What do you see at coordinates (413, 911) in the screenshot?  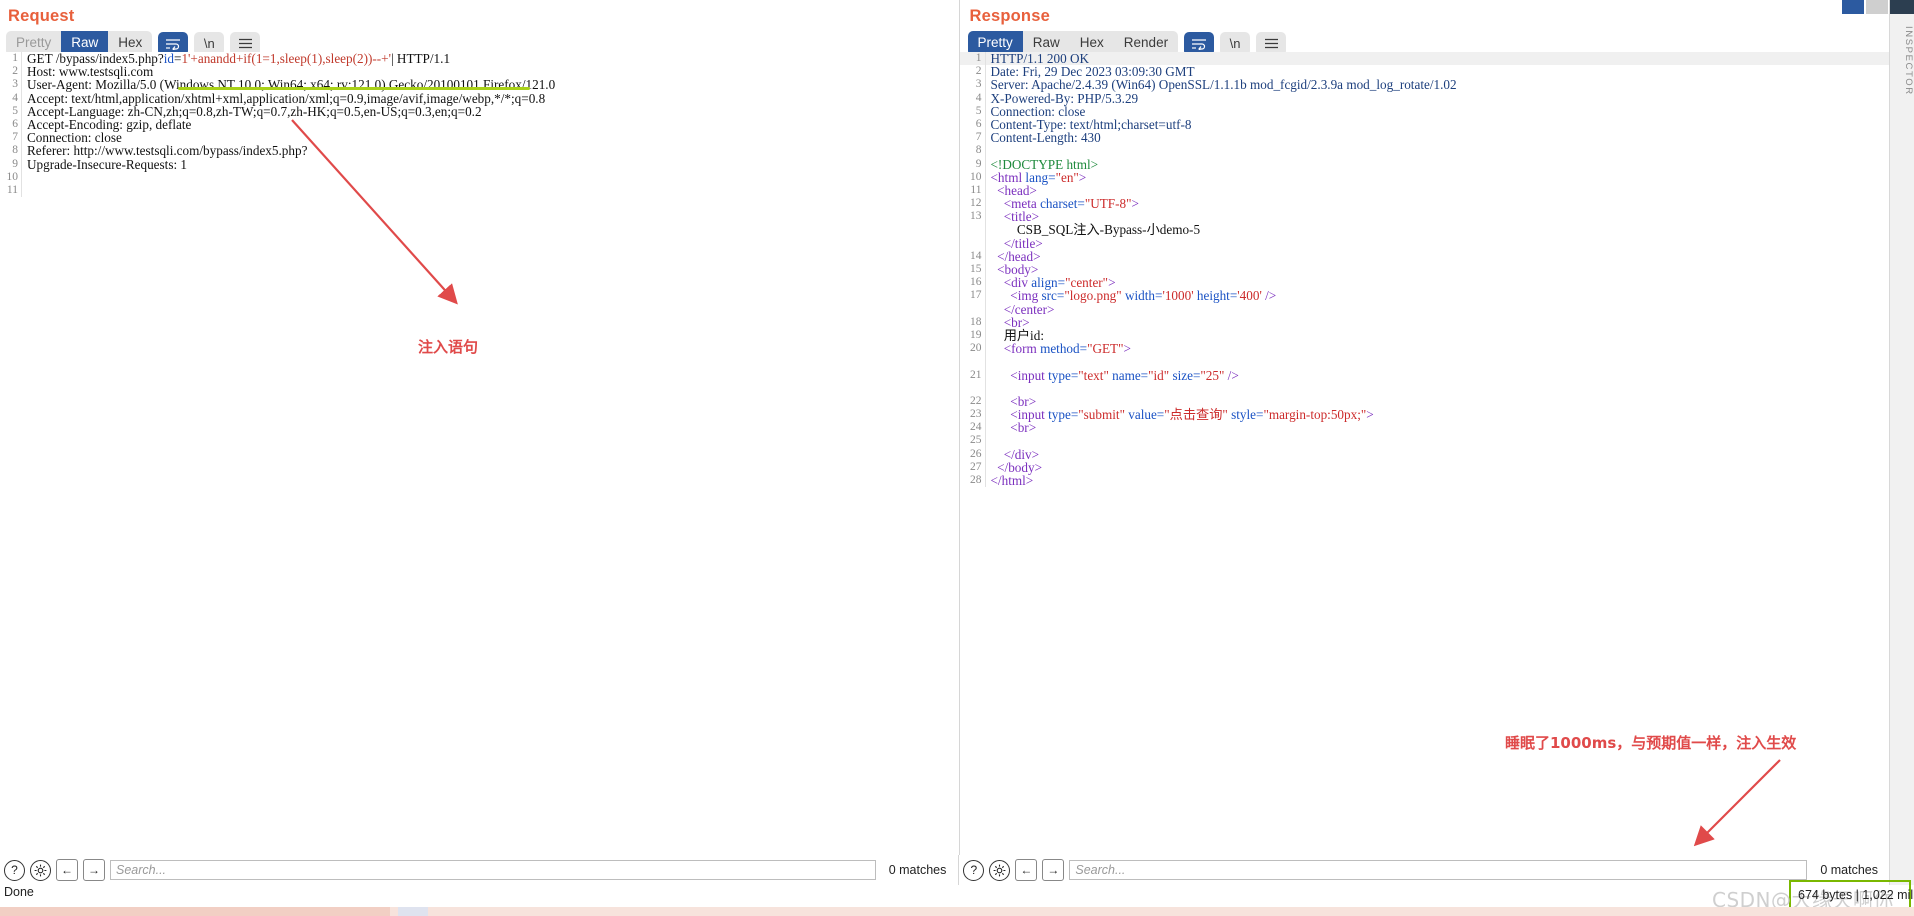 I see `taskbar-segment-active` at bounding box center [413, 911].